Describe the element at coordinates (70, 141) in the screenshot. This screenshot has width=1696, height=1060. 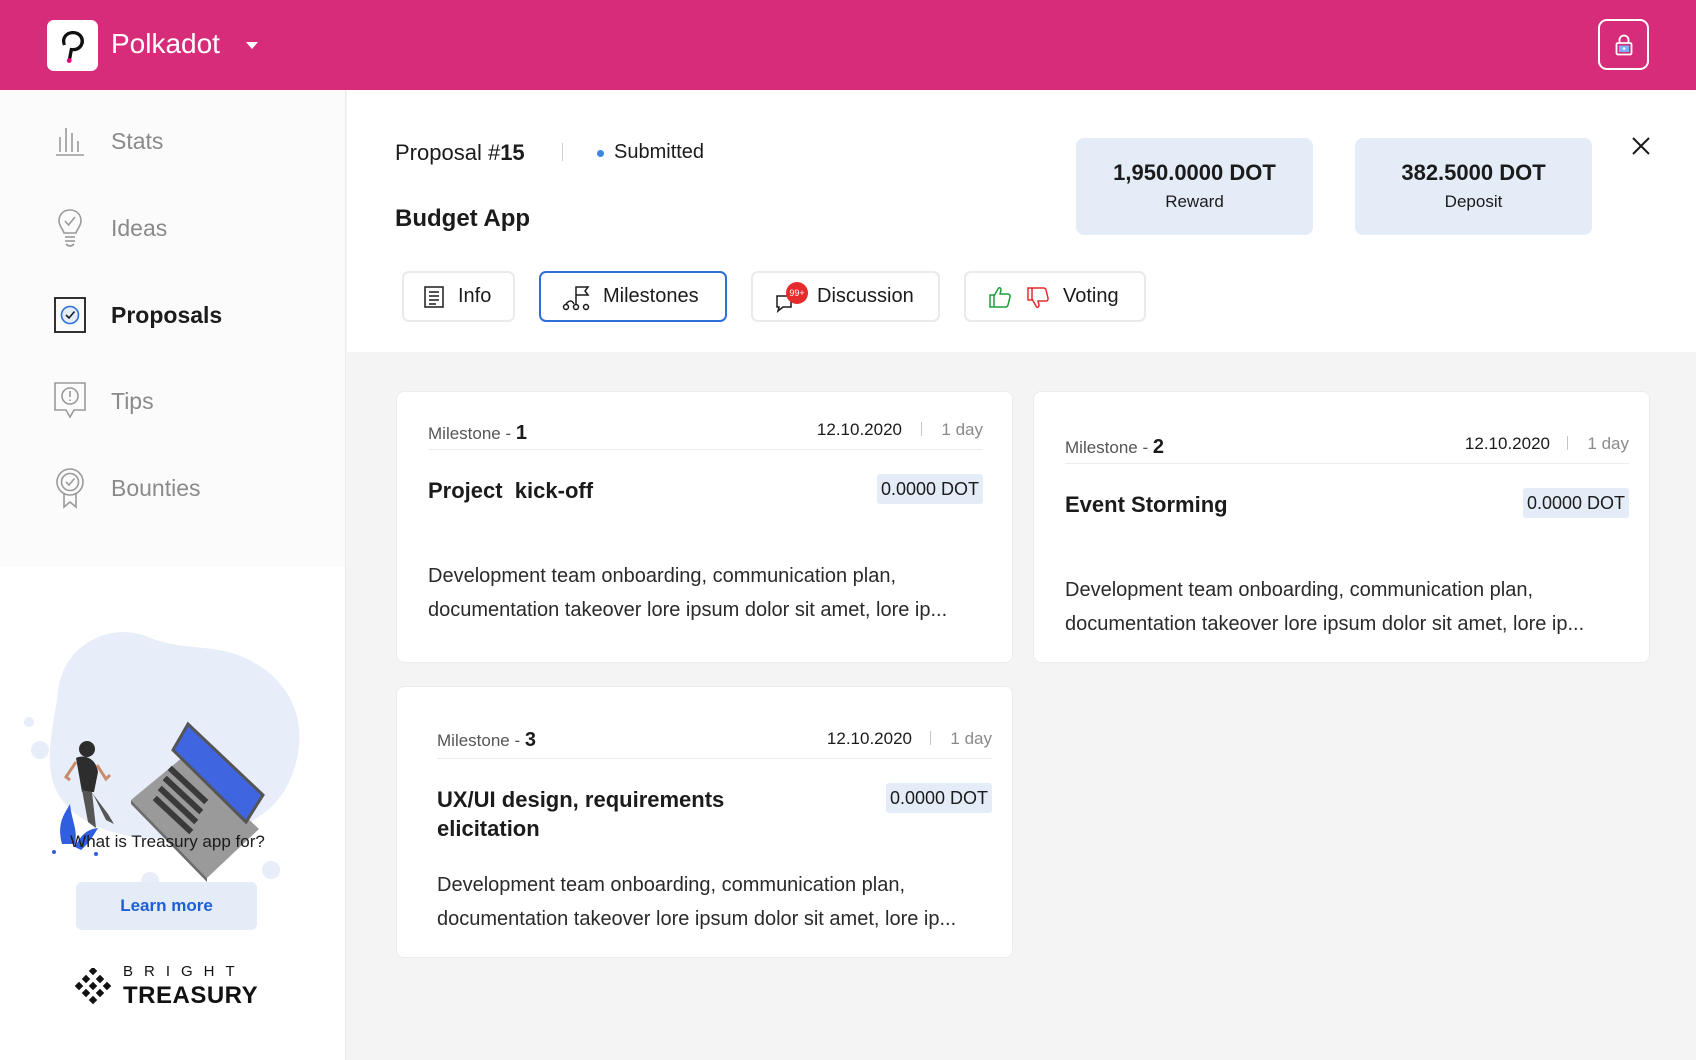
I see `bar-chart-icon` at that location.